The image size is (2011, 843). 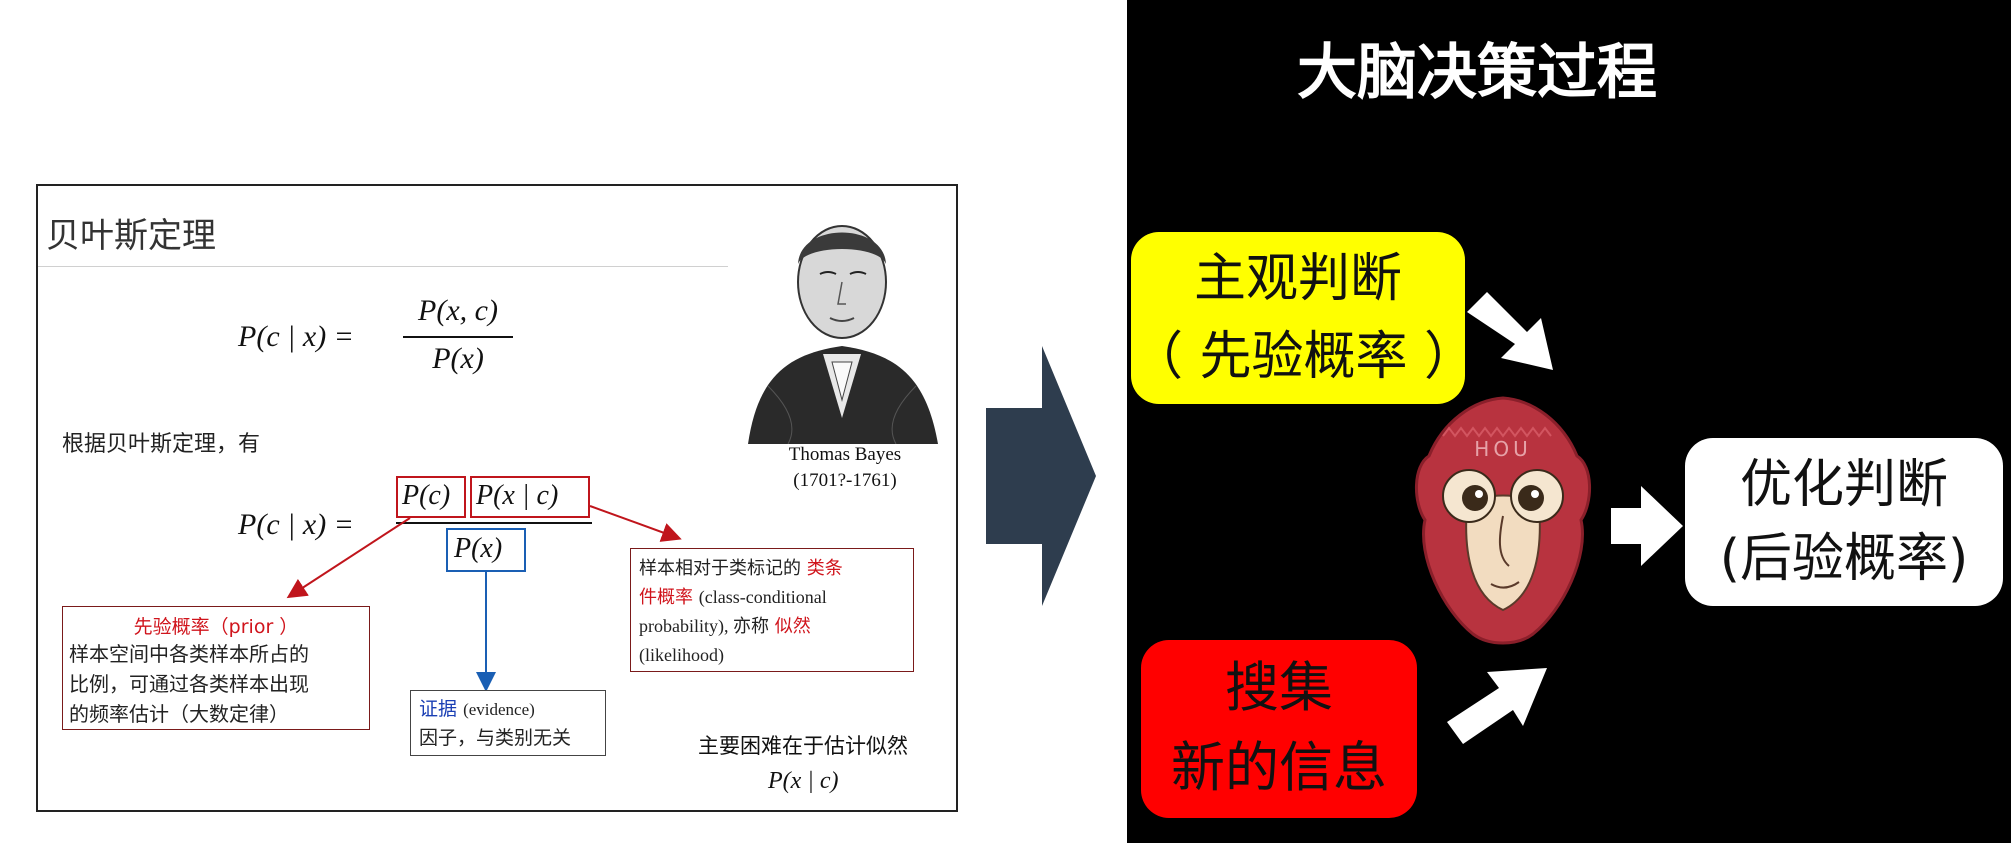 I want to click on portrait-years: (1701?-1761), so click(x=845, y=480).